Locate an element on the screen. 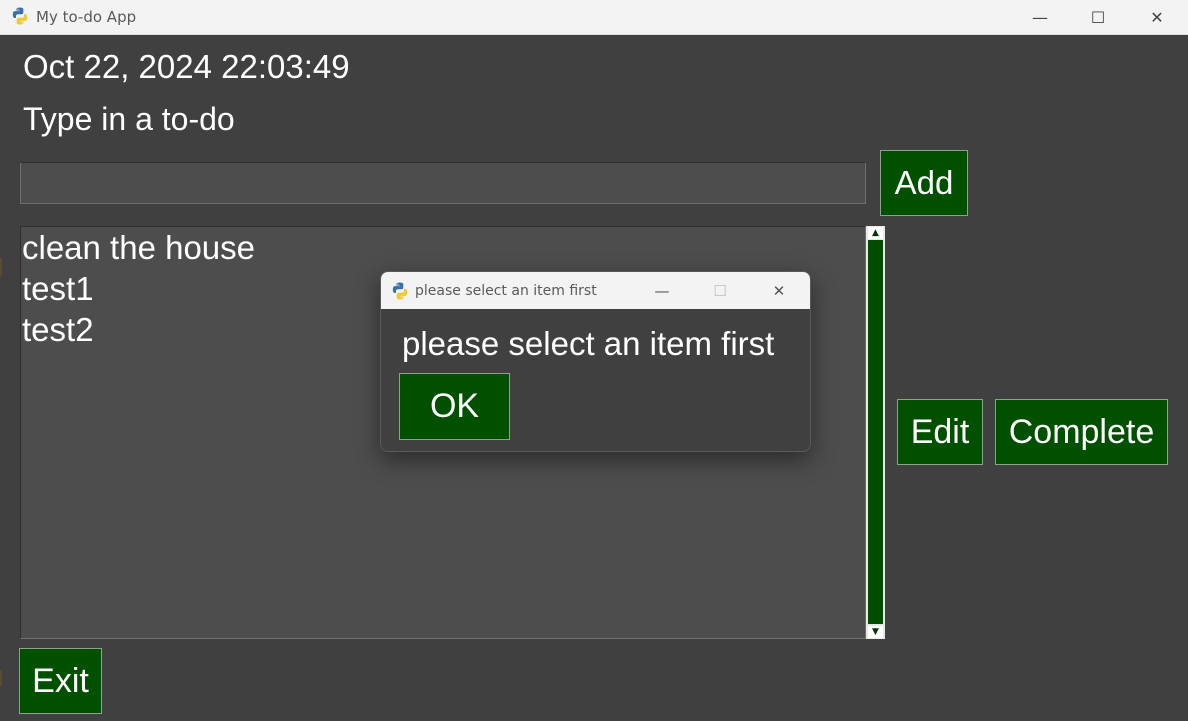  scroll-down-icon: ▼ is located at coordinates (875, 632).